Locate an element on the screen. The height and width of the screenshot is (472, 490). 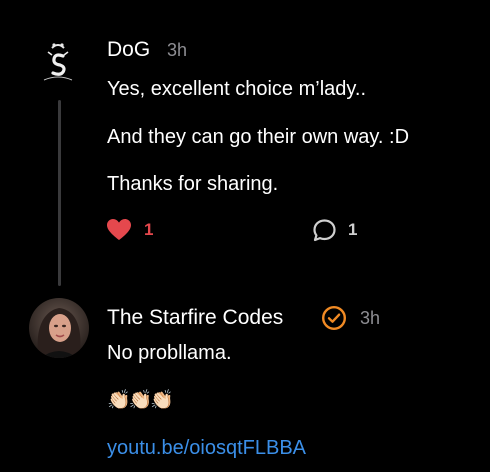
youtube-link: youtu.be/oiosqtFLBBA is located at coordinates (206, 448).